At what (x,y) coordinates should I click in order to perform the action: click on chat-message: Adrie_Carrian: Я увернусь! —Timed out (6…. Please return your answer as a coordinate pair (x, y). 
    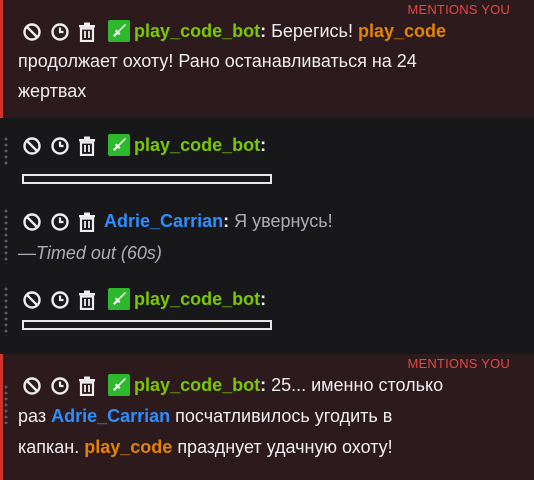
    Looking at the image, I should click on (267, 237).